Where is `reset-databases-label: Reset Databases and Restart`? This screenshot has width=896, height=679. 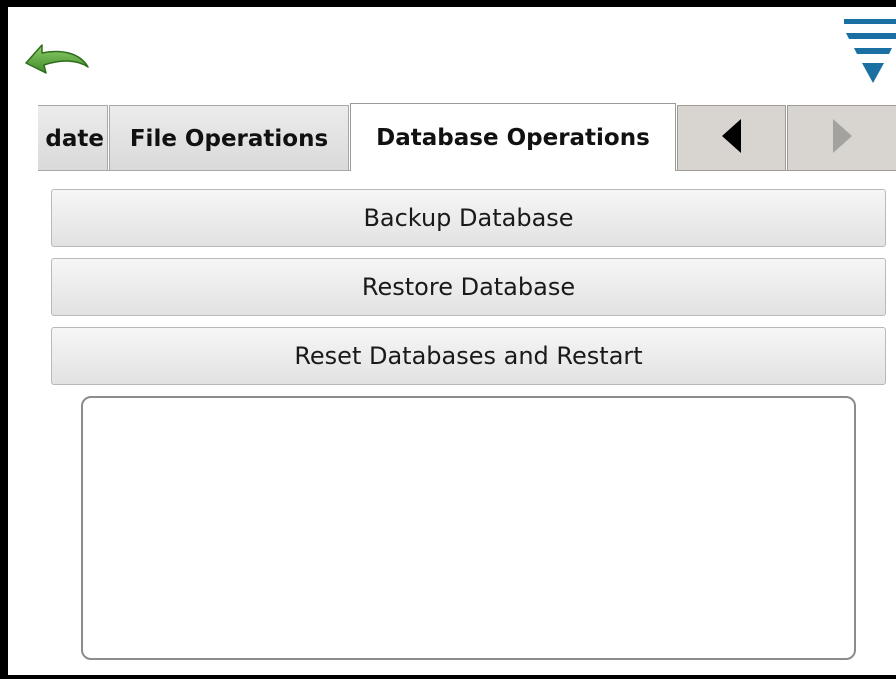
reset-databases-label: Reset Databases and Restart is located at coordinates (468, 356).